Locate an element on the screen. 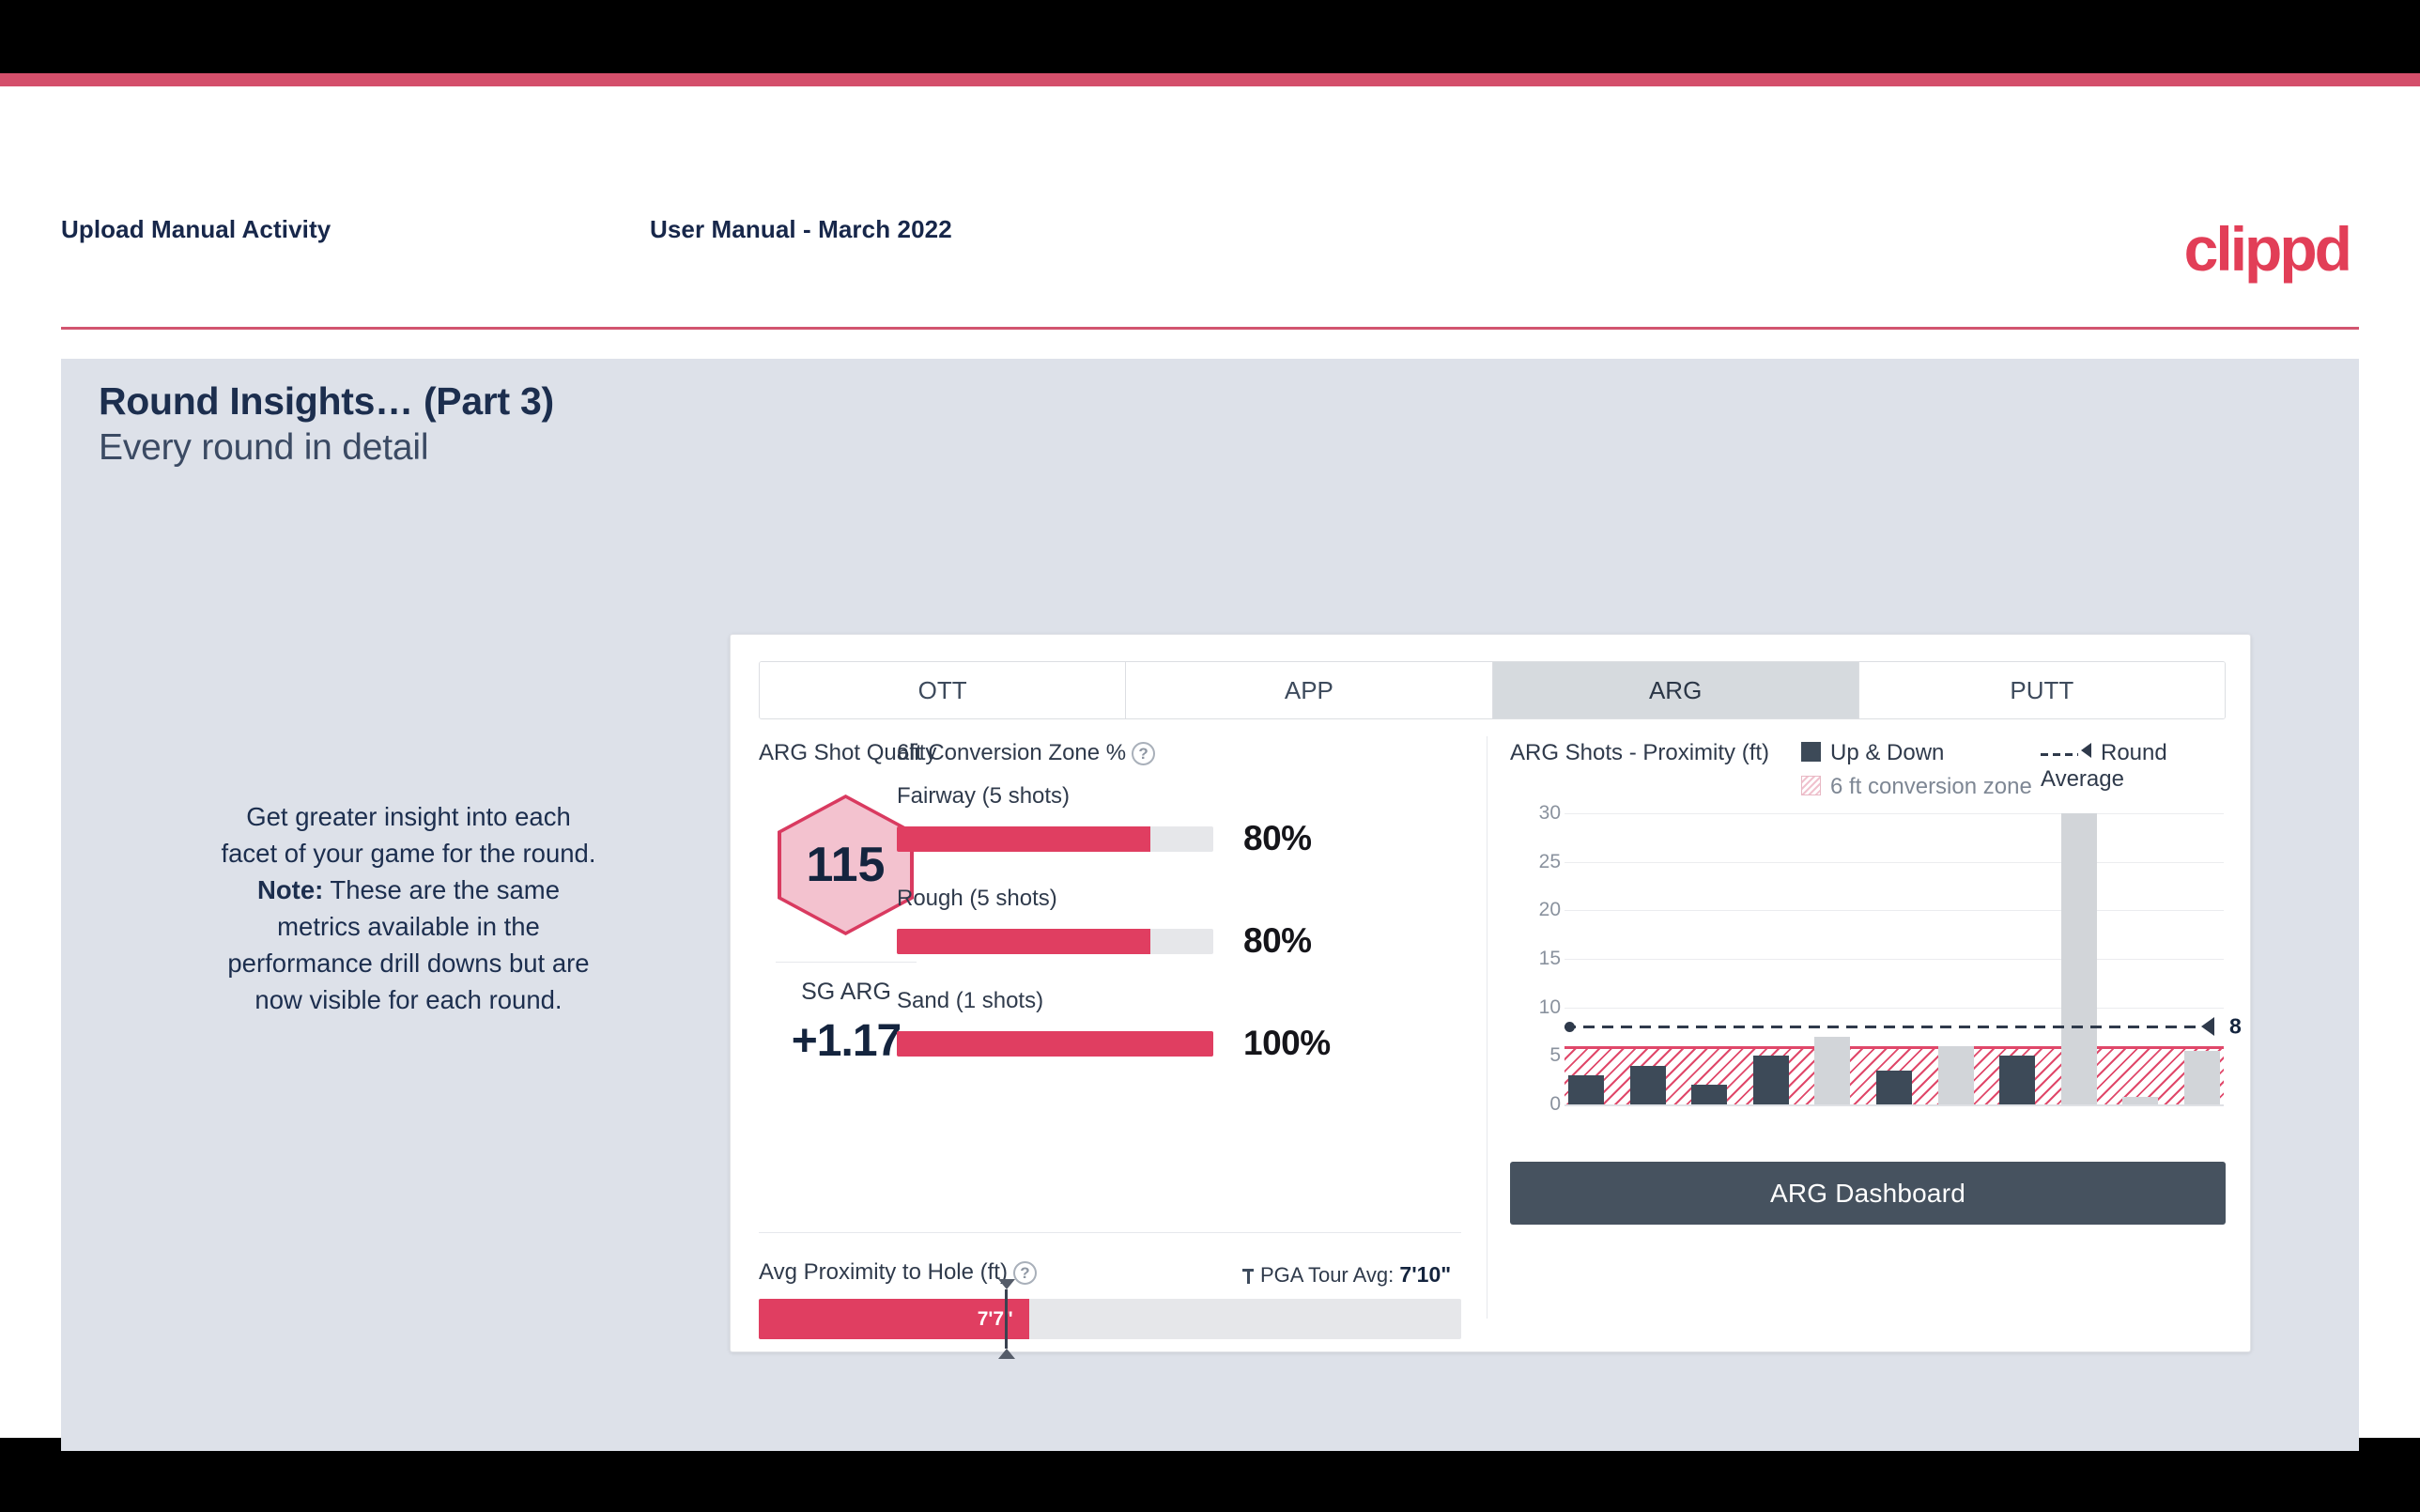 This screenshot has width=2420, height=1512. arg-dashboard-button: ARG Dashboard is located at coordinates (1868, 1193).